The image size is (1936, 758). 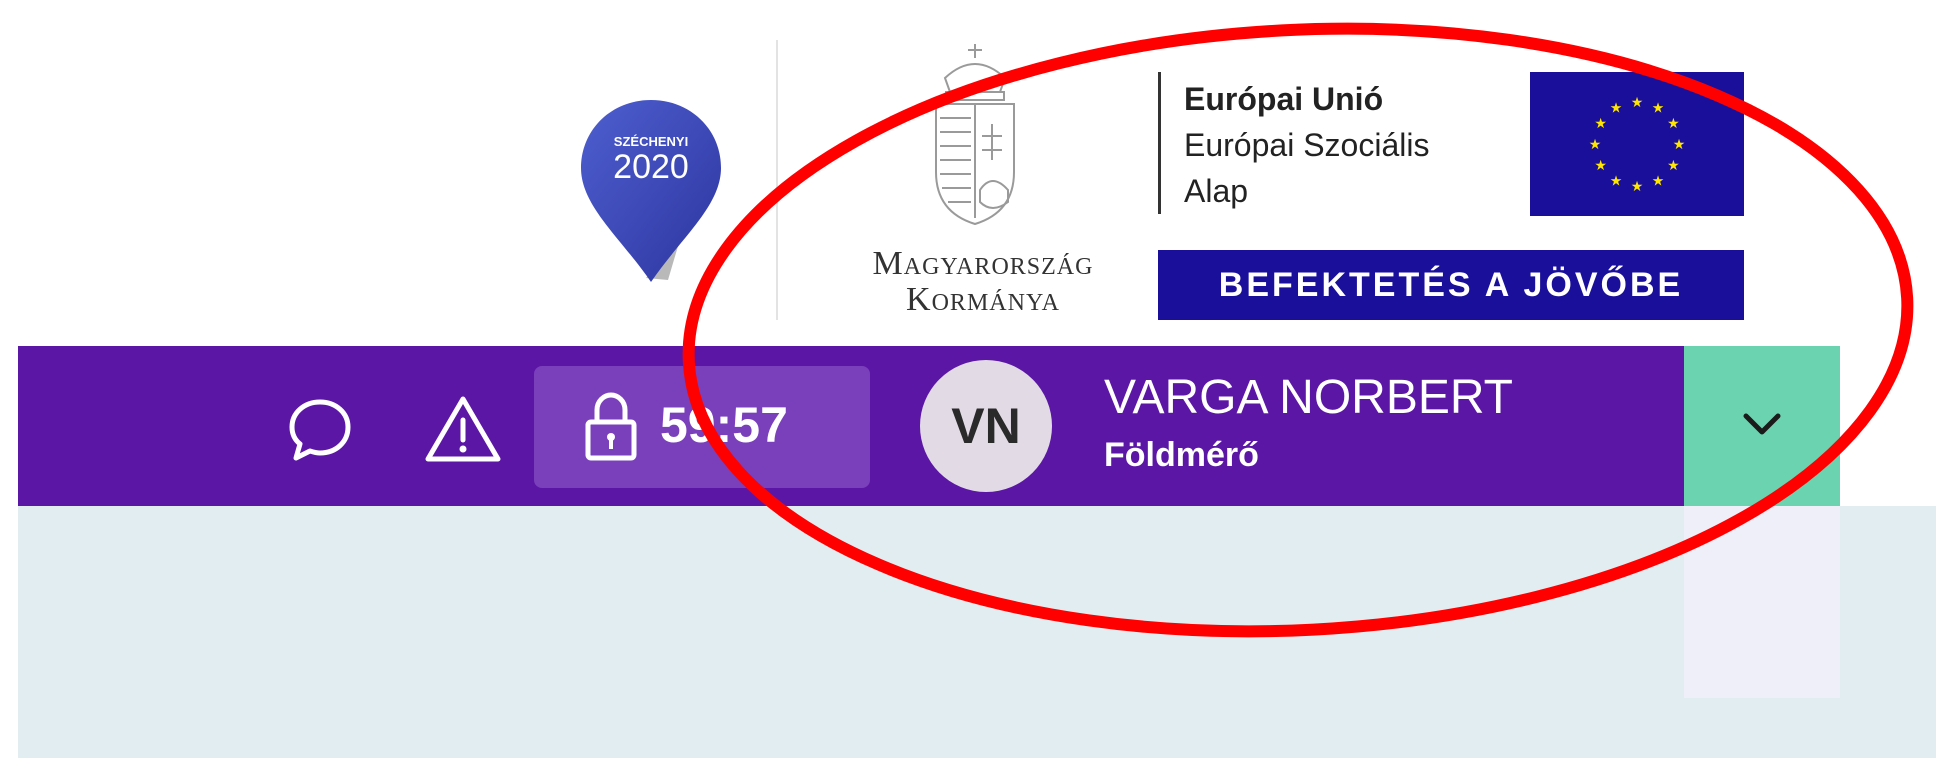 What do you see at coordinates (983, 299) in the screenshot?
I see `government-line2: Kormánya` at bounding box center [983, 299].